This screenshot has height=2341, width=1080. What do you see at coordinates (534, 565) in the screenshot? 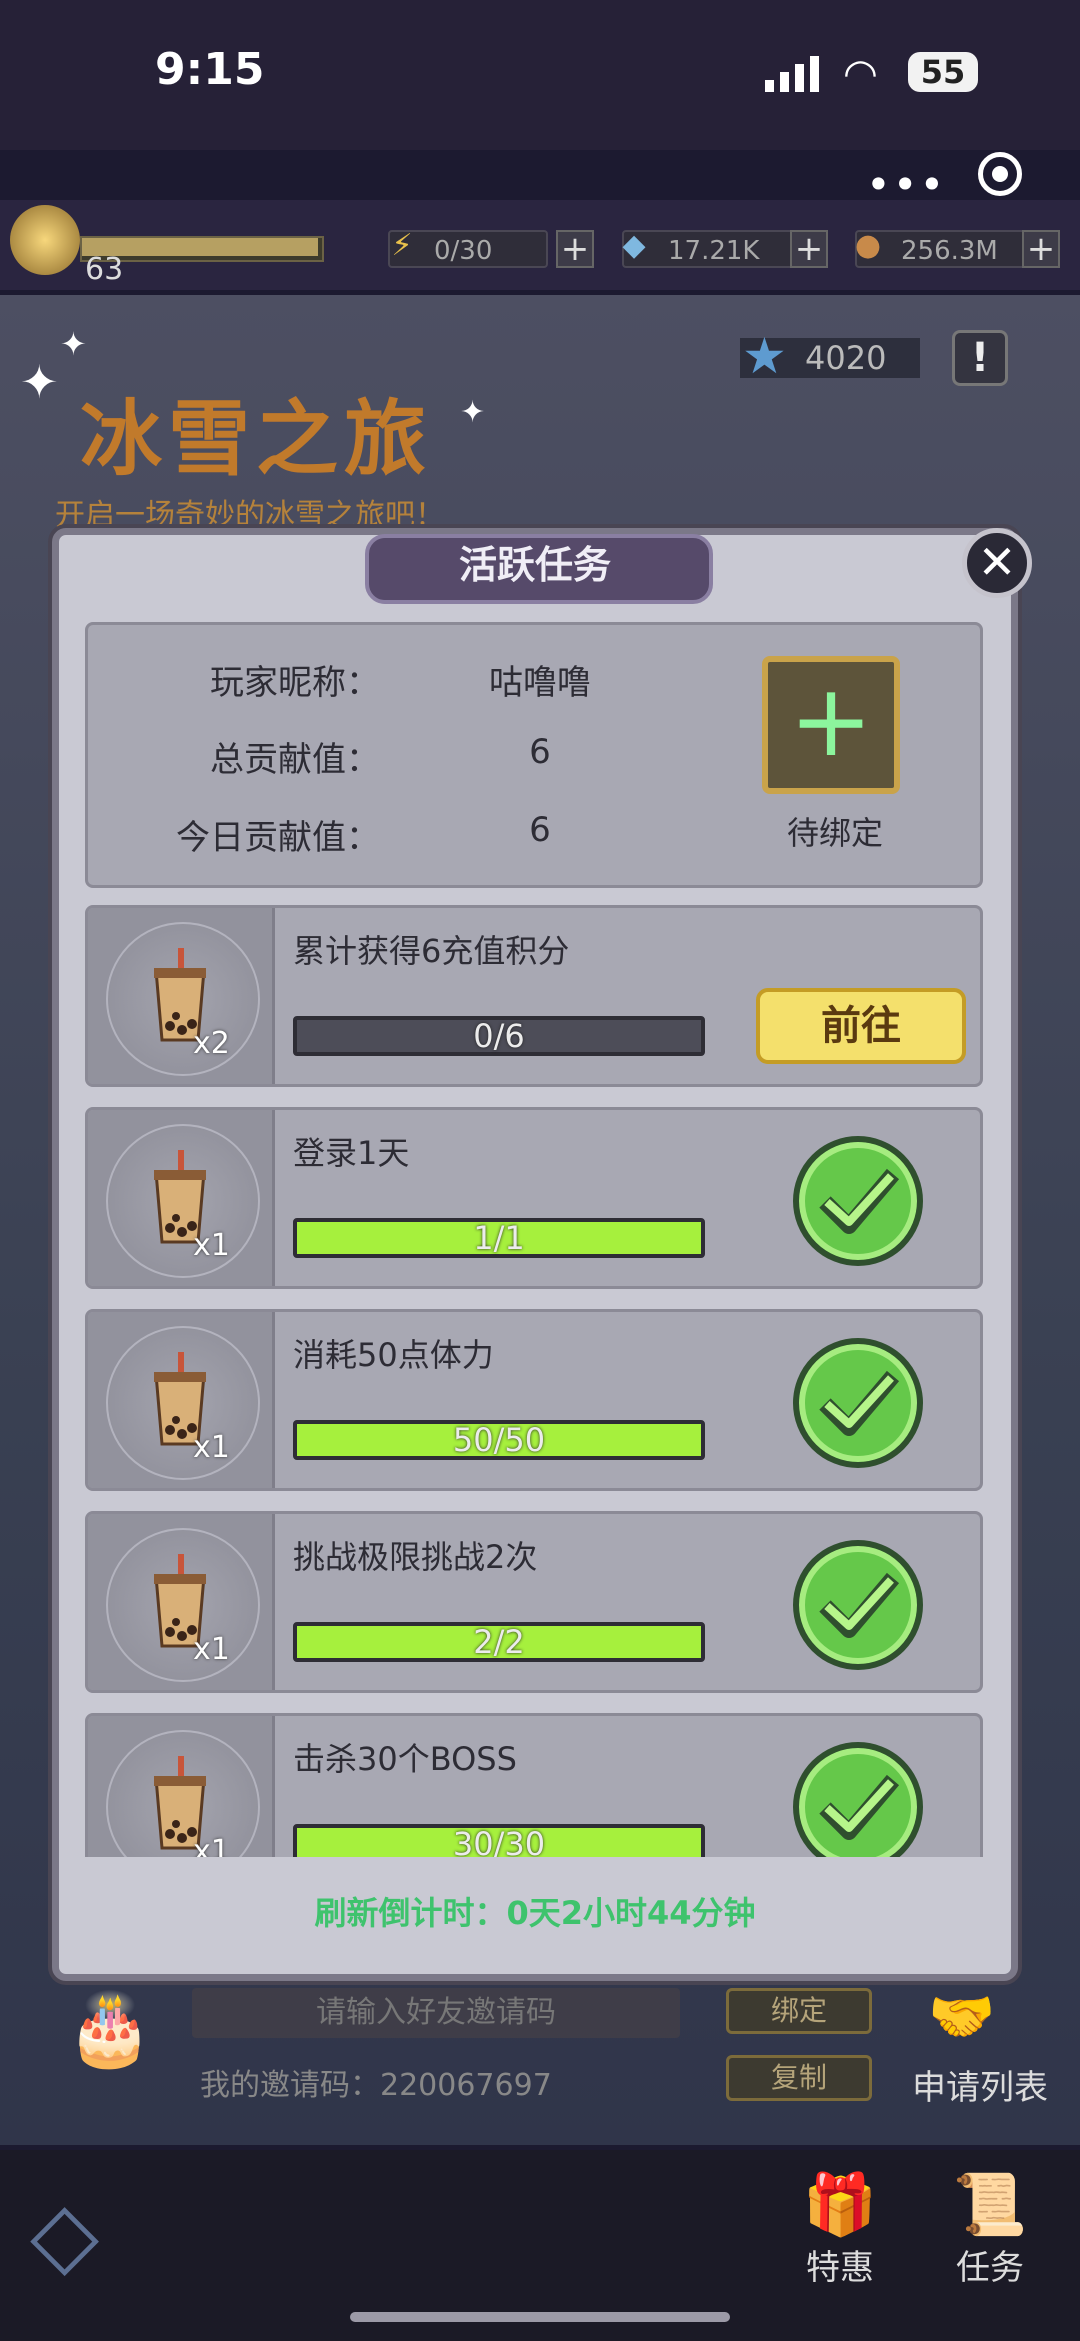
I see `modal-title: 活跃任务` at bounding box center [534, 565].